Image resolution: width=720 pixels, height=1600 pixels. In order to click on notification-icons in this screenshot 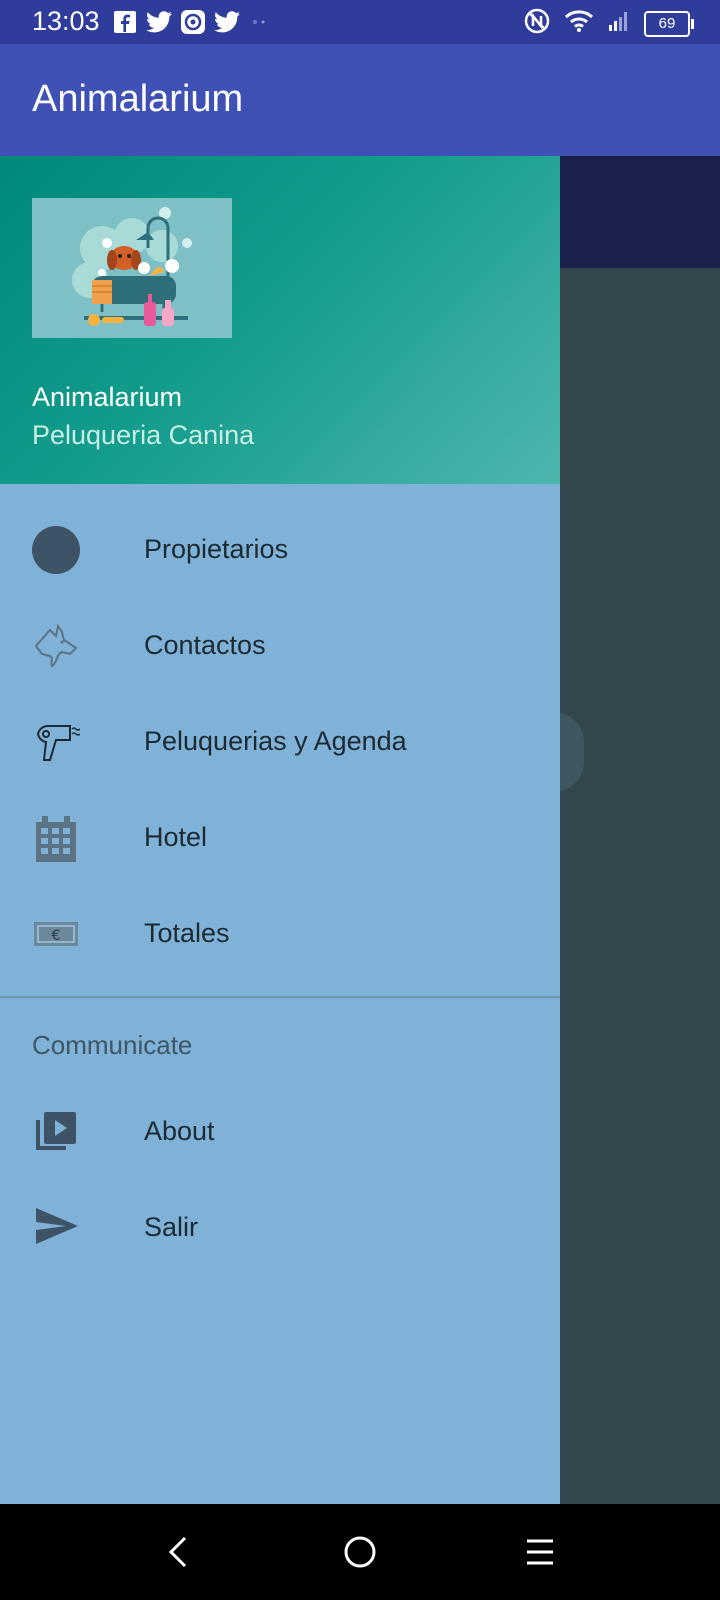, I will do `click(193, 22)`.